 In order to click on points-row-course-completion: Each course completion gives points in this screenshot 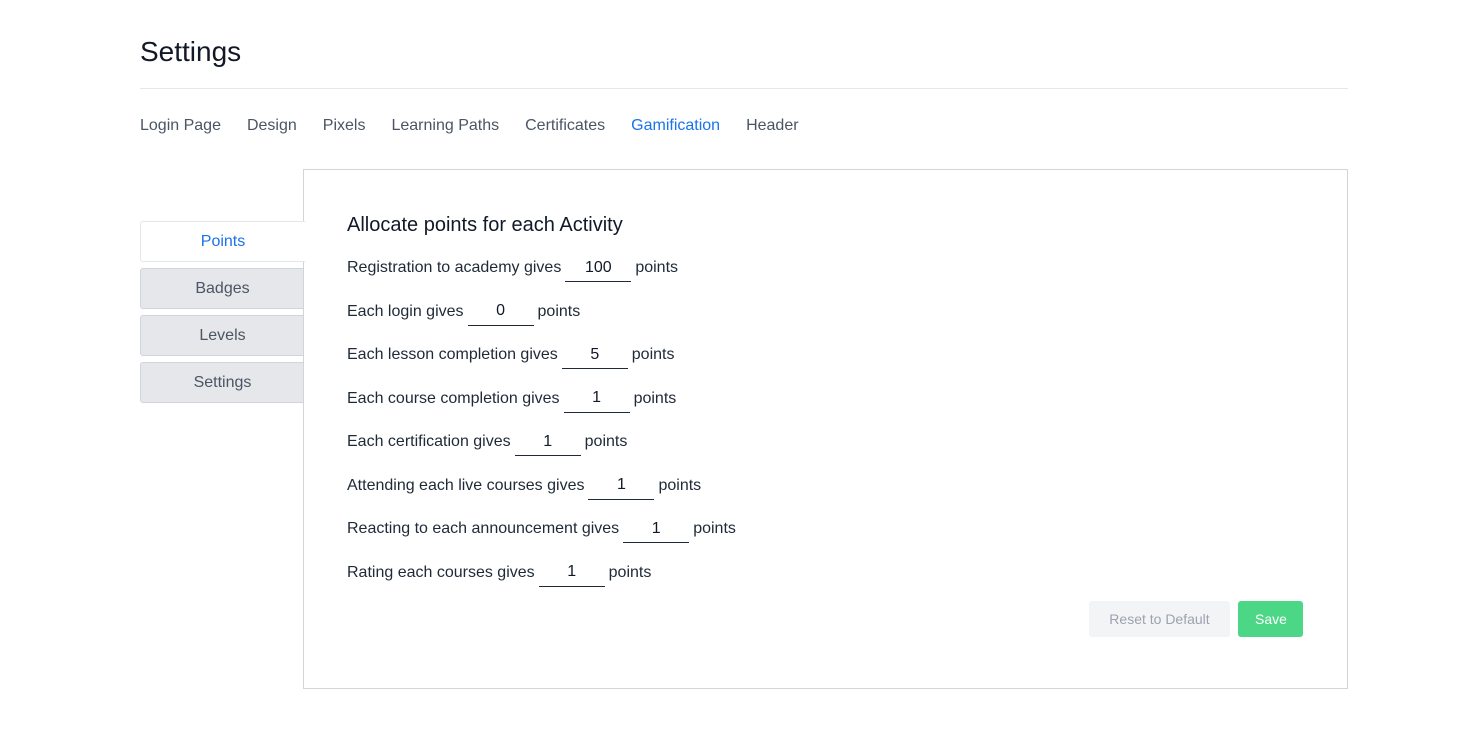, I will do `click(541, 398)`.